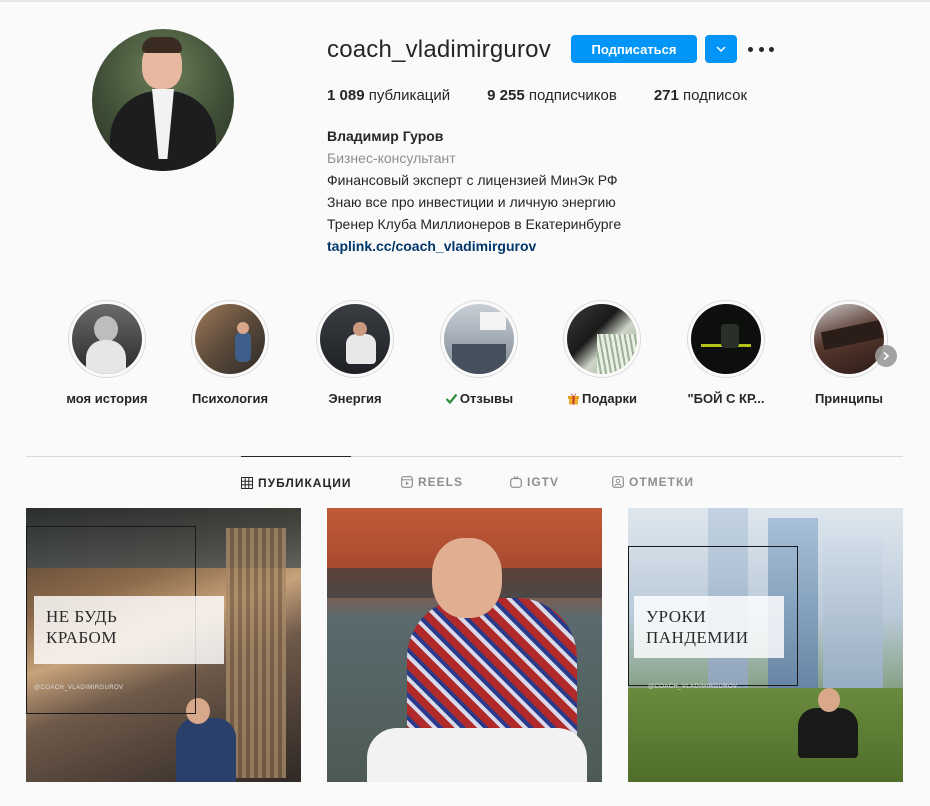  Describe the element at coordinates (407, 482) in the screenshot. I see `reels-icon` at that location.